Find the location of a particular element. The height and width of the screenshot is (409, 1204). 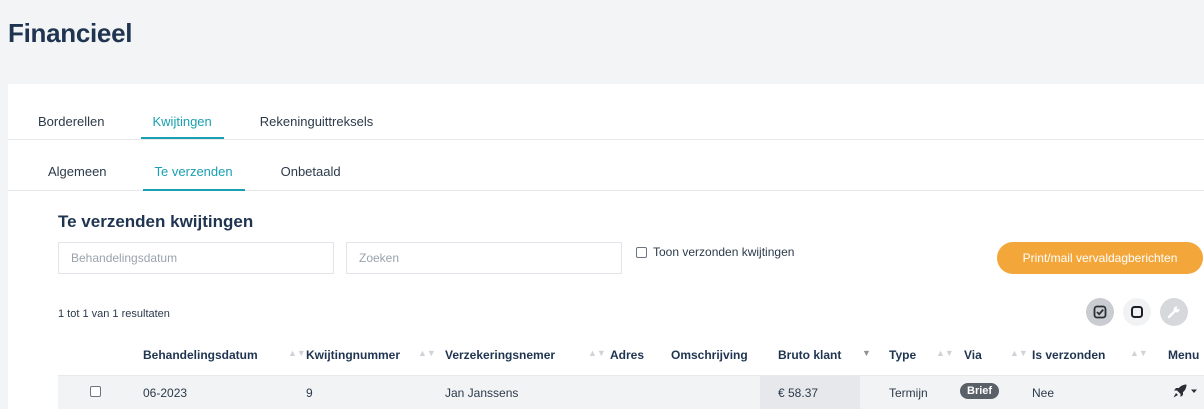

row-menu-button is located at coordinates (1185, 391).